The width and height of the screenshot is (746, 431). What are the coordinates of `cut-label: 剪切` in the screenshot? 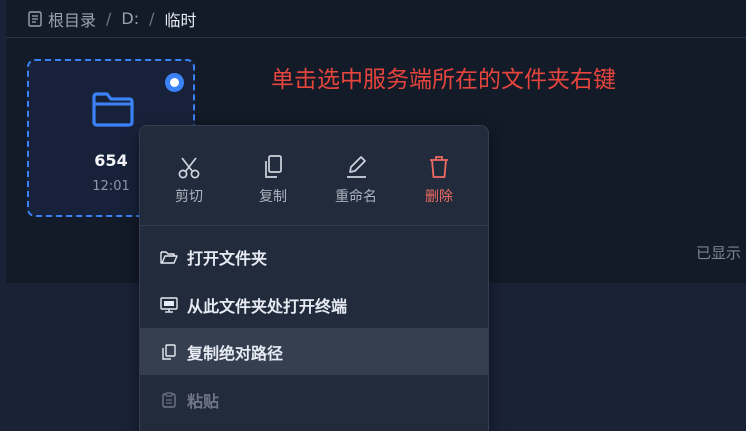 It's located at (189, 197).